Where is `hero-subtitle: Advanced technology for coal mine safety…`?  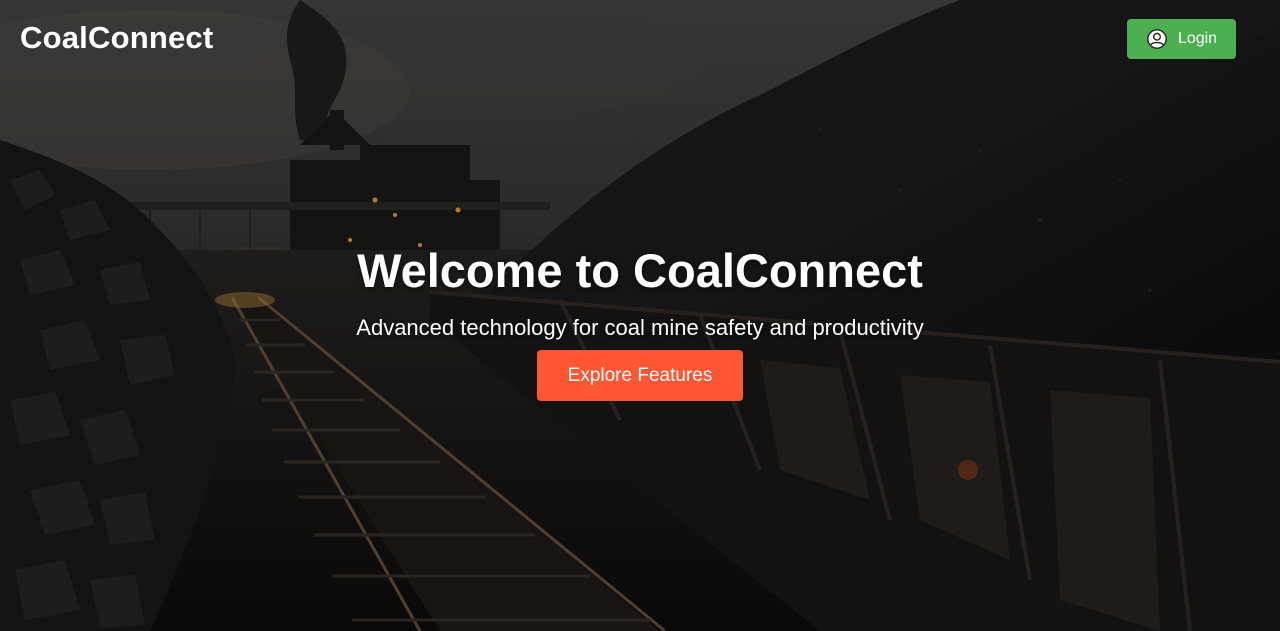 hero-subtitle: Advanced technology for coal mine safety… is located at coordinates (640, 327).